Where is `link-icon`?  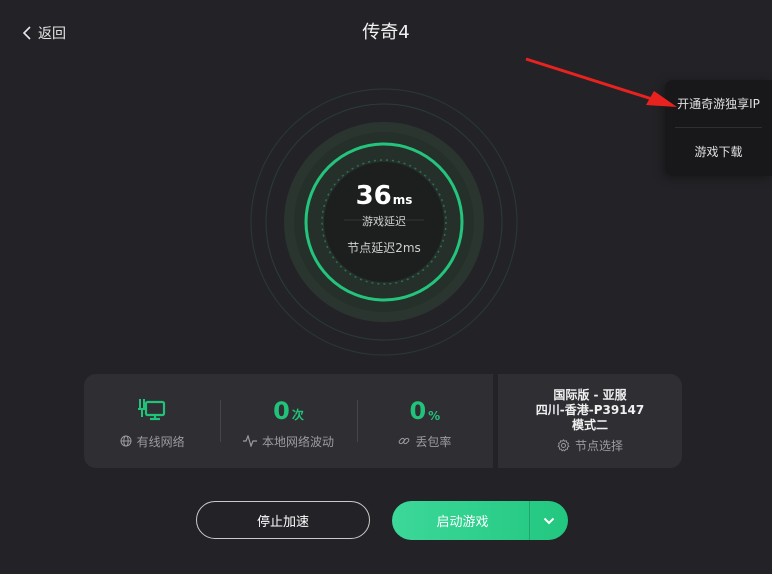 link-icon is located at coordinates (404, 441).